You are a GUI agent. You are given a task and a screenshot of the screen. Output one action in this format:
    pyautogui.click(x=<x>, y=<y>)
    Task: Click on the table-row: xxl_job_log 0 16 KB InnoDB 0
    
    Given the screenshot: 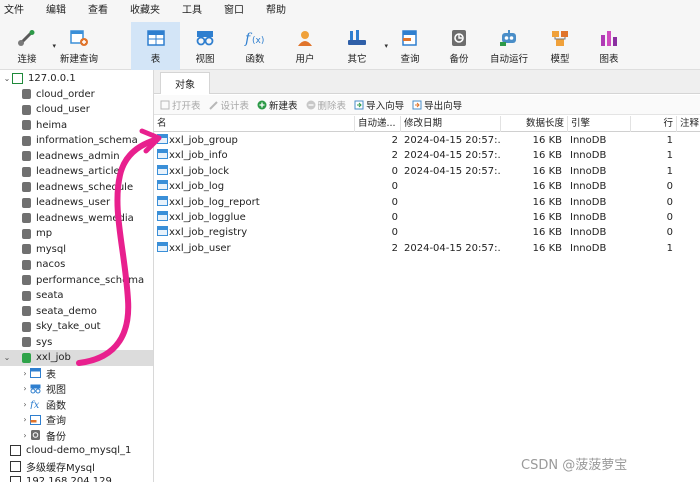 What is the action you would take?
    pyautogui.click(x=427, y=186)
    